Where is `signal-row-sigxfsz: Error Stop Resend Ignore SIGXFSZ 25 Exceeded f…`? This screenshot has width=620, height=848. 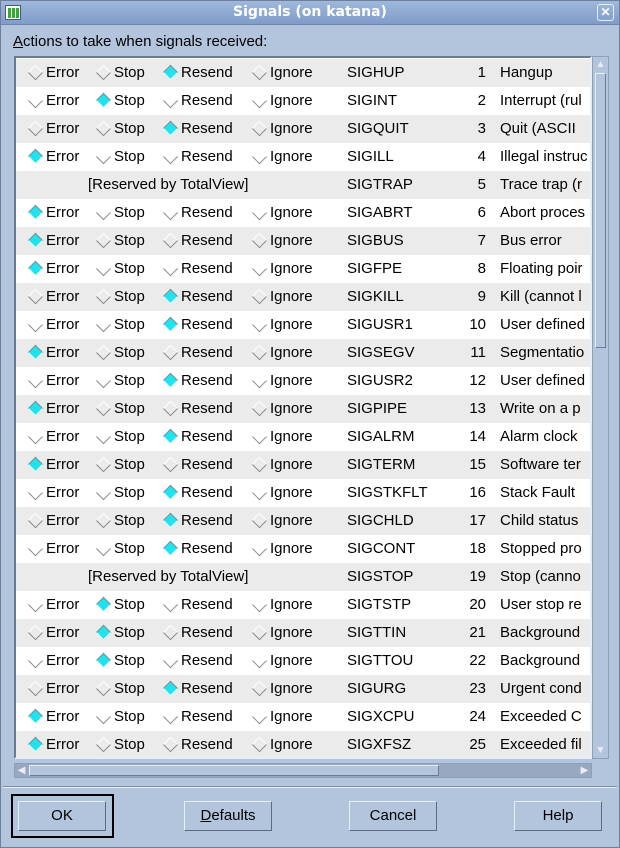
signal-row-sigxfsz: Error Stop Resend Ignore SIGXFSZ 25 Exceeded f… is located at coordinates (303, 744).